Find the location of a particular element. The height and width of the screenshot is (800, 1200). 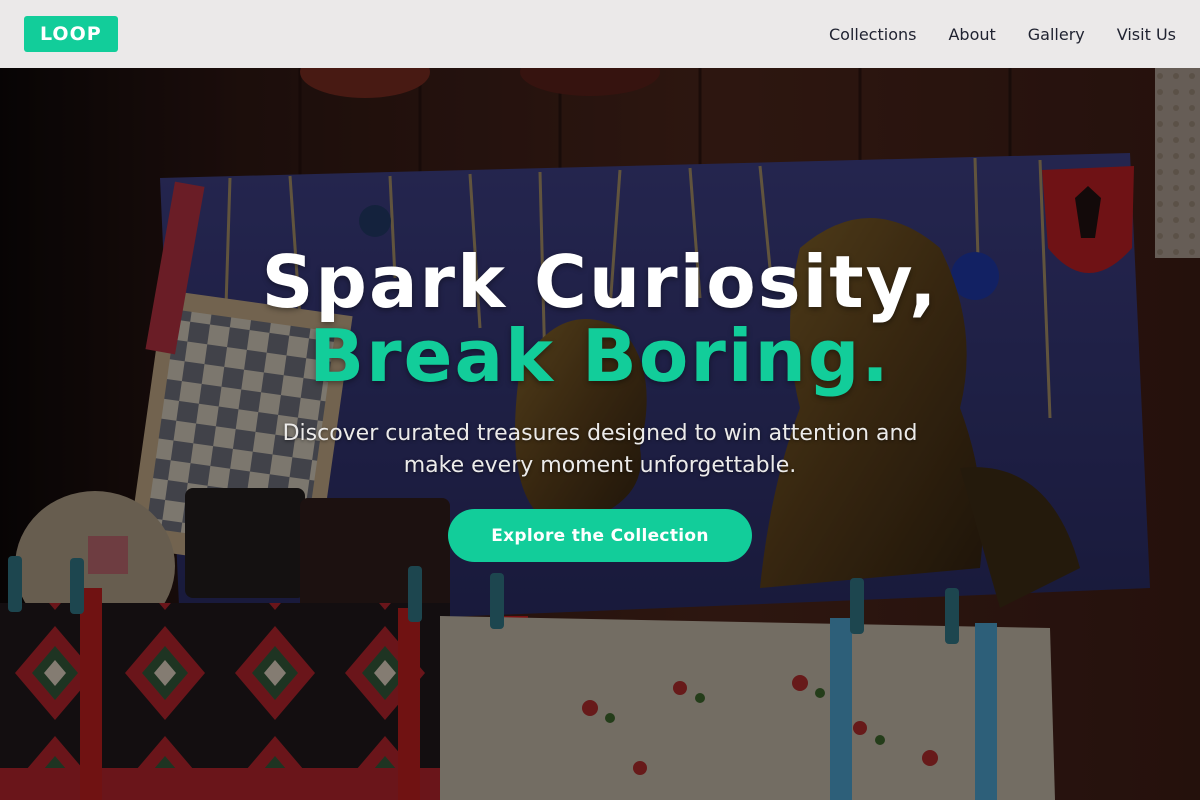

nav-link-collections: Collections is located at coordinates (872, 34).